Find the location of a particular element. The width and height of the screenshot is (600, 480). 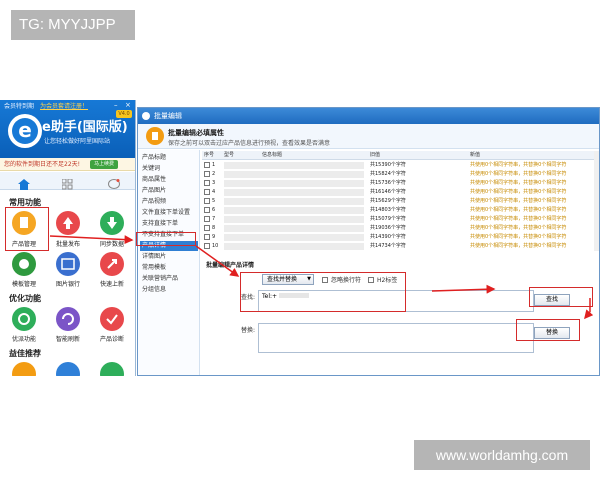

arrow-to-product-detail is located at coordinates (91, 240).